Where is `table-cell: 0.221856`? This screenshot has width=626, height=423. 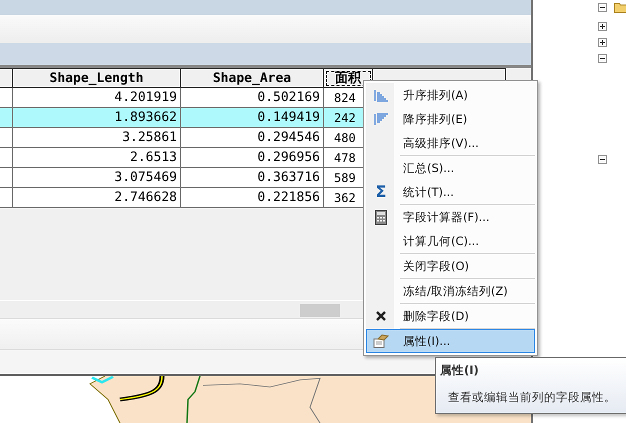
table-cell: 0.221856 is located at coordinates (252, 198).